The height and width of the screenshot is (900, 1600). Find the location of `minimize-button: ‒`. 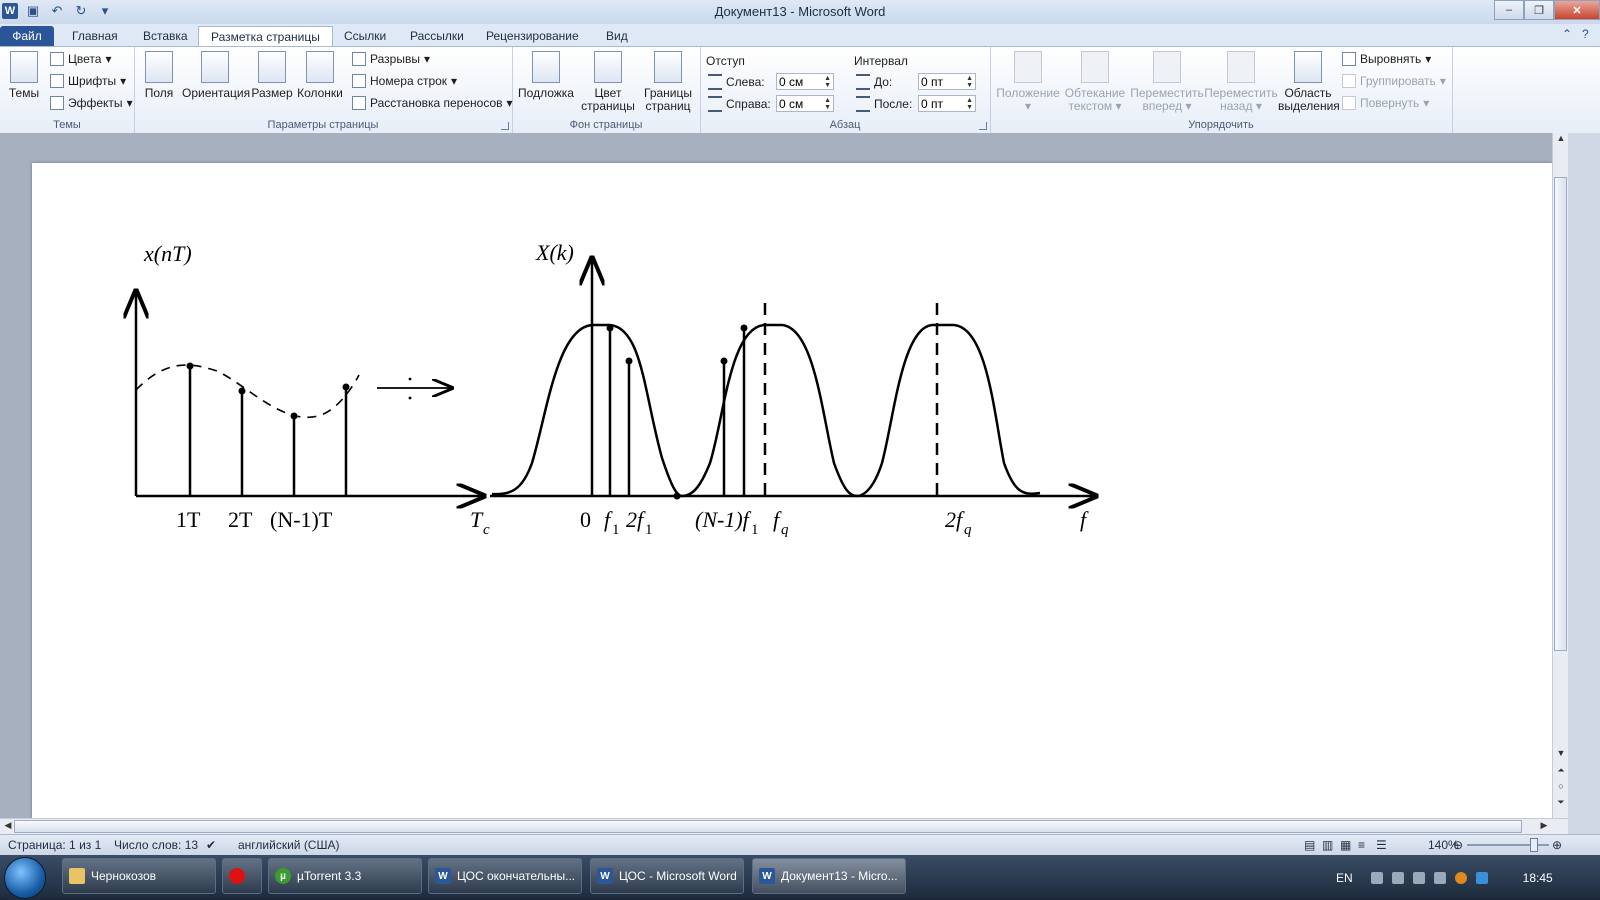

minimize-button: ‒ is located at coordinates (1509, 10).